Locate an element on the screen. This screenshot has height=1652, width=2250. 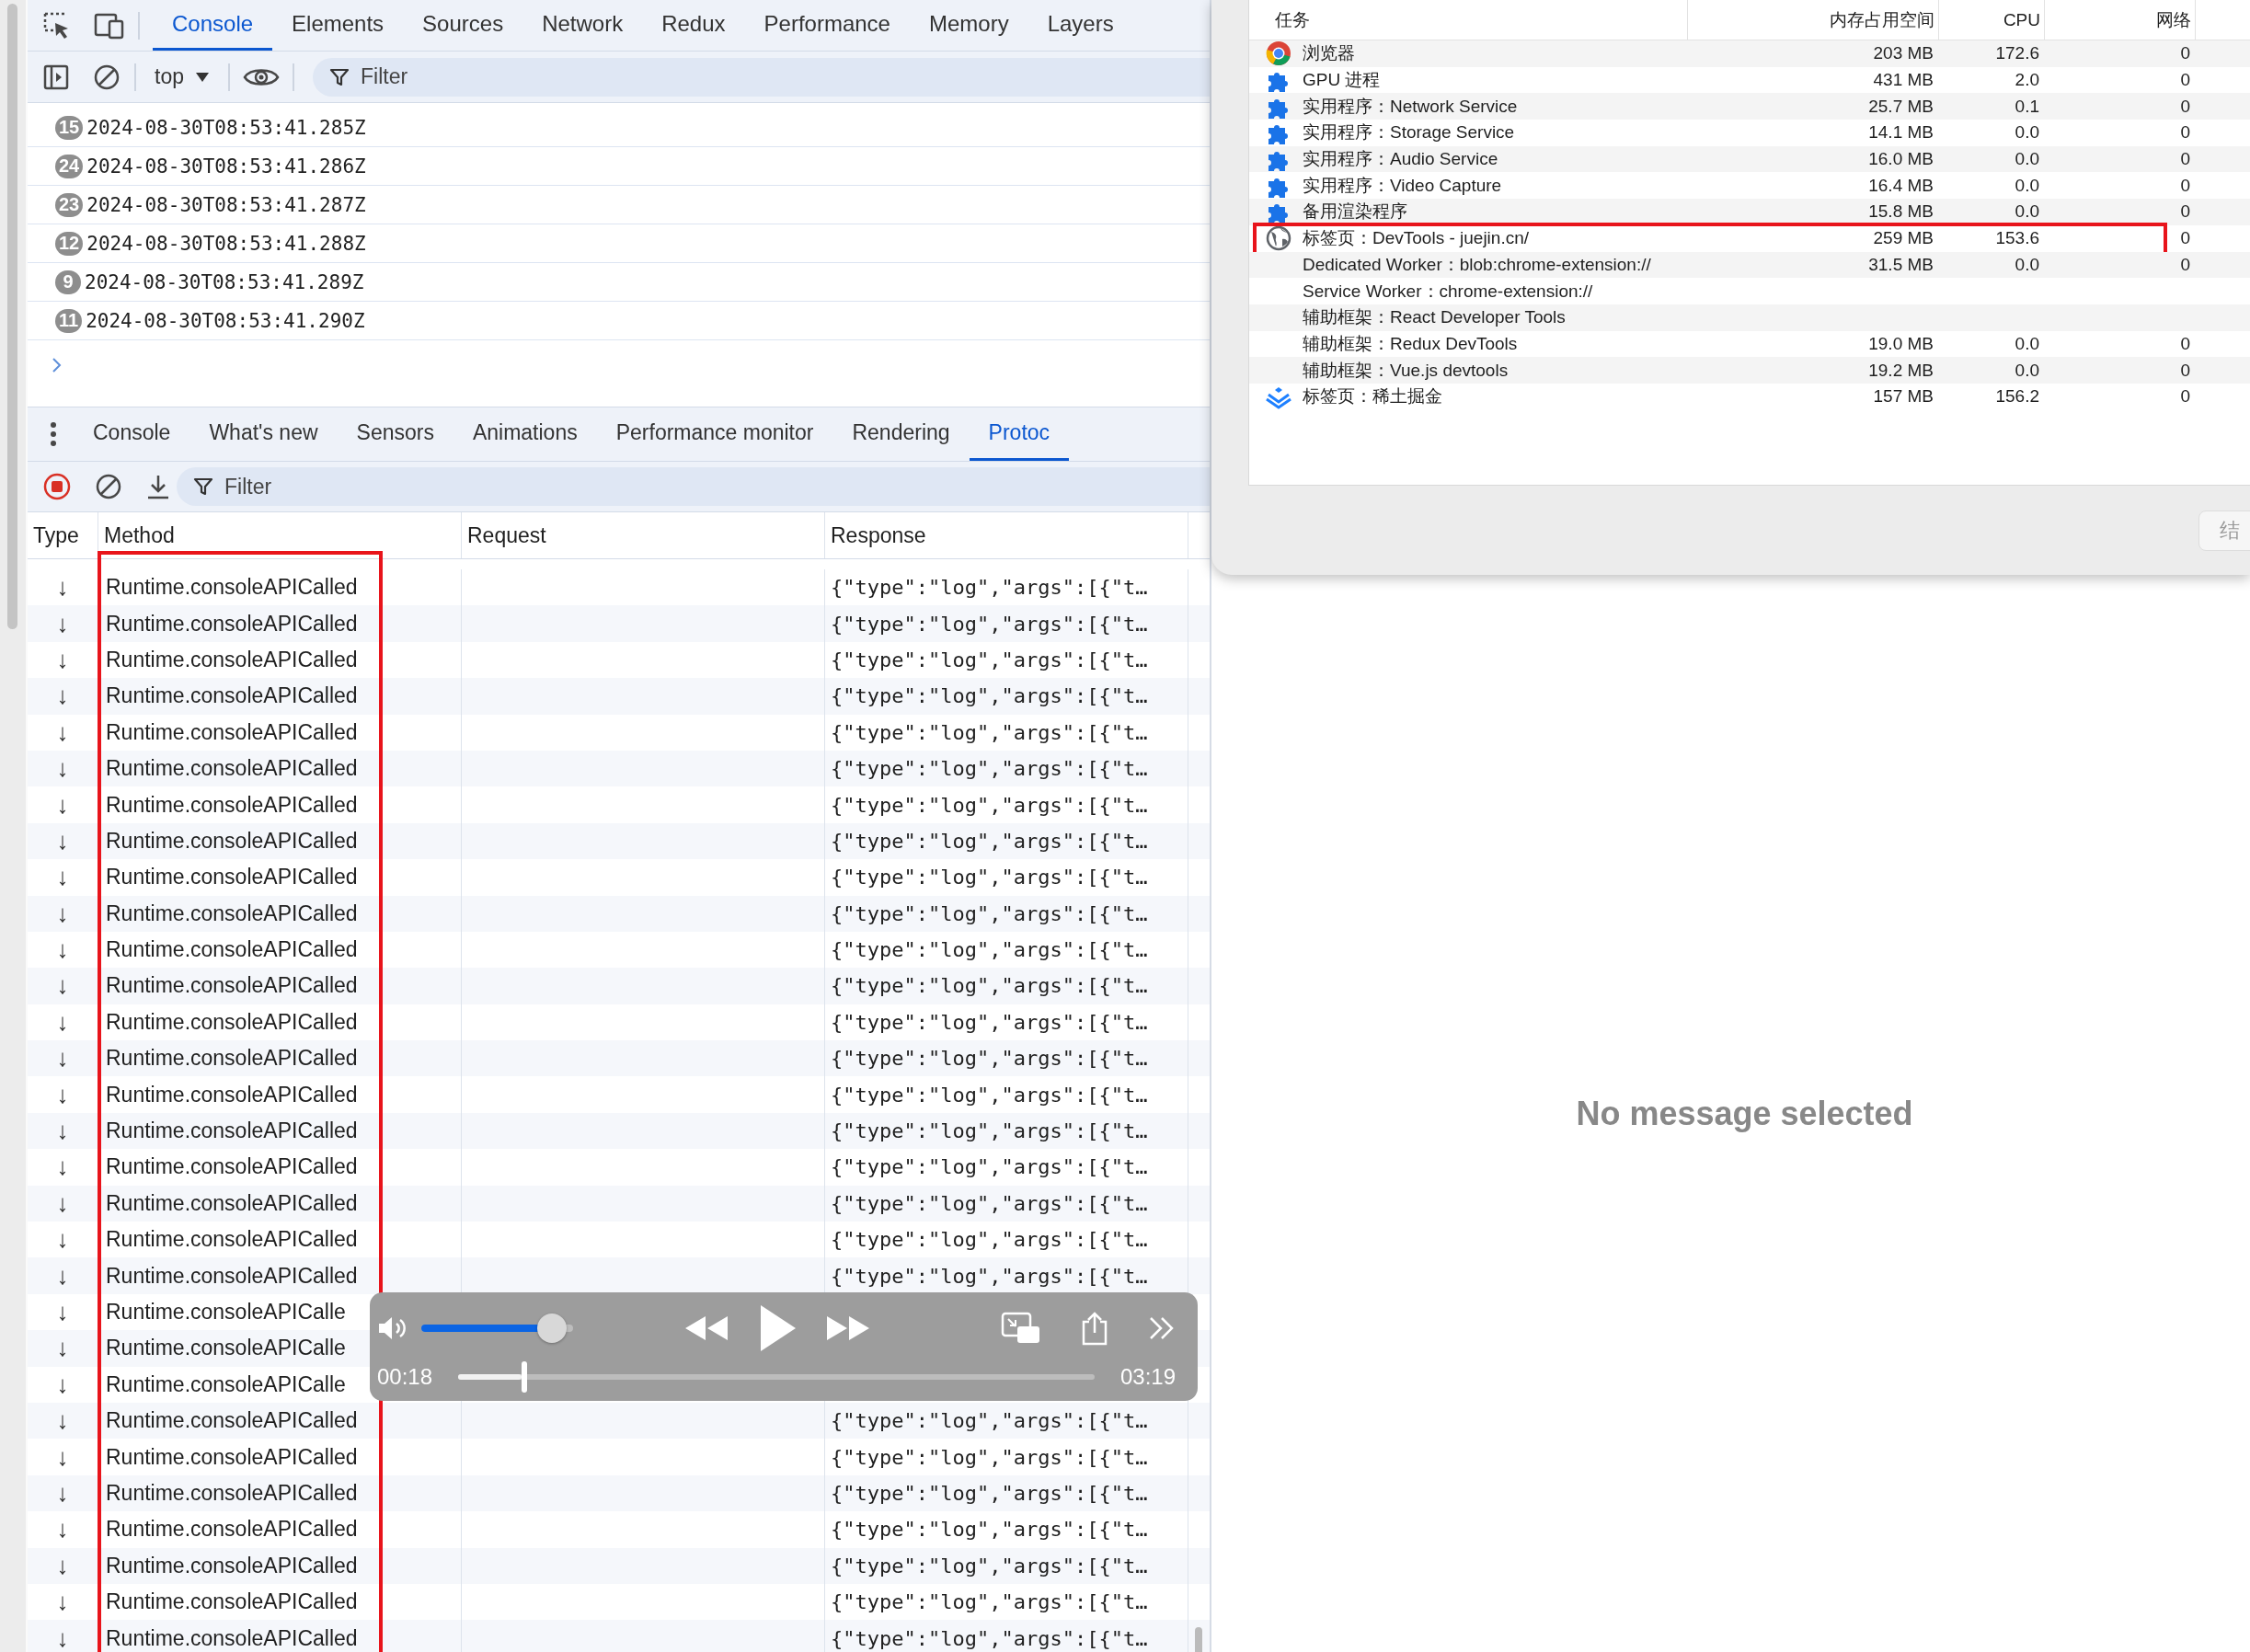
drawer-tab: Performance monitor is located at coordinates (714, 434).